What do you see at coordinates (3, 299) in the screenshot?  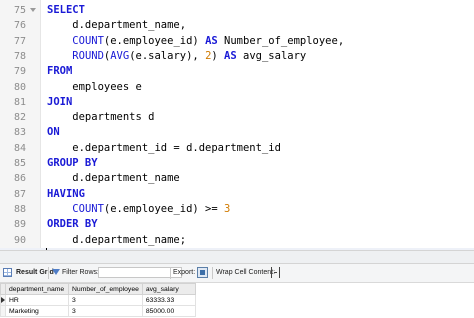 I see `current-row-arrow-icon` at bounding box center [3, 299].